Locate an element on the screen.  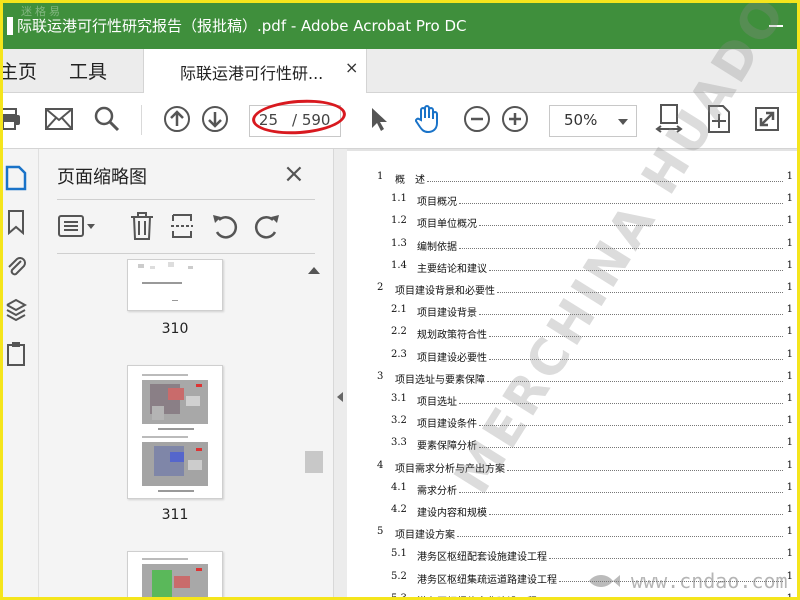
toc-number: 3.3 is located at coordinates (399, 443).